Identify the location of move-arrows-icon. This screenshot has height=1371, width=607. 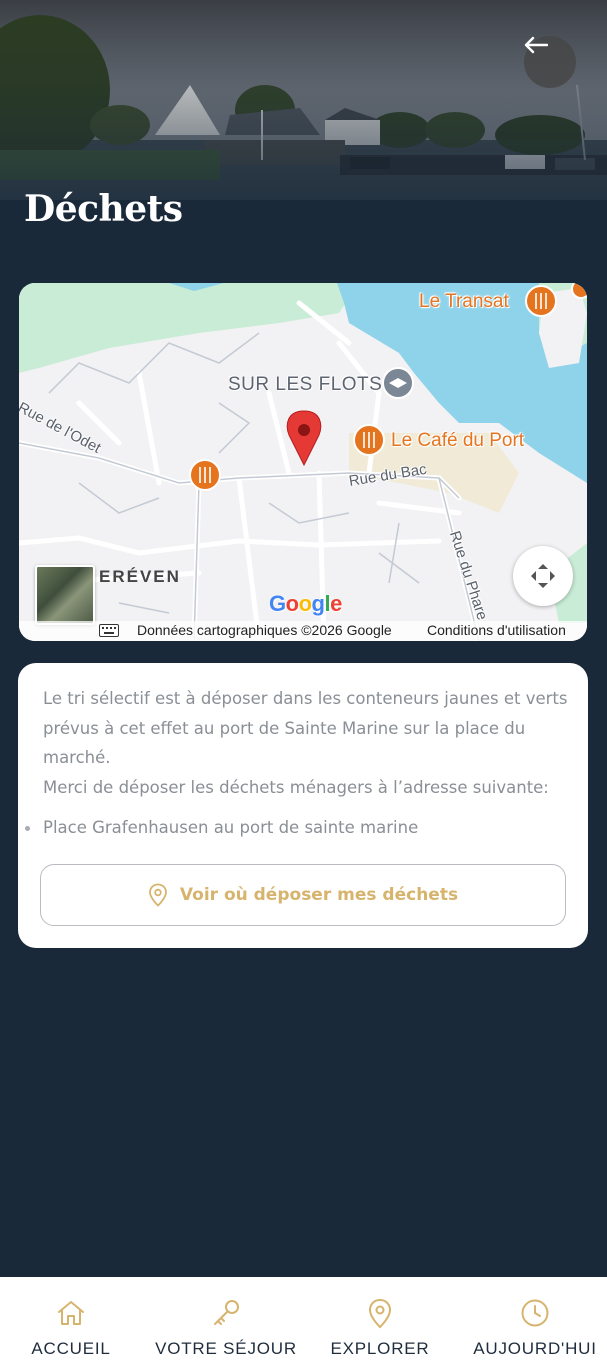
(543, 576).